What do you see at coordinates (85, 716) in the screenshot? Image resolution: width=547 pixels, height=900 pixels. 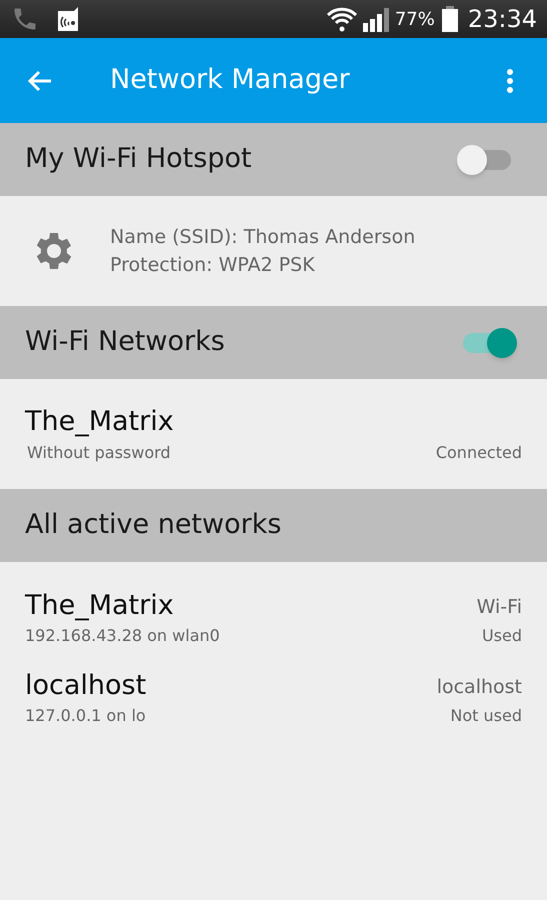 I see `network-address: 127.0.0.1 on lo` at bounding box center [85, 716].